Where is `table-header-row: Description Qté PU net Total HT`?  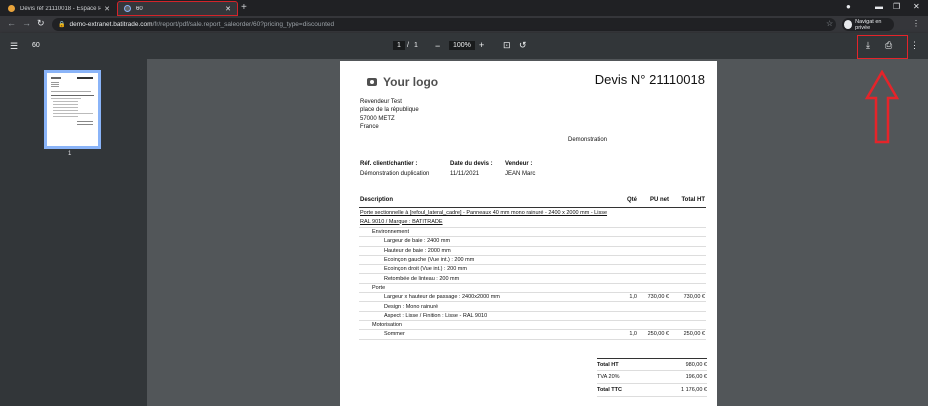
table-header-row: Description Qté PU net Total HT is located at coordinates (532, 202).